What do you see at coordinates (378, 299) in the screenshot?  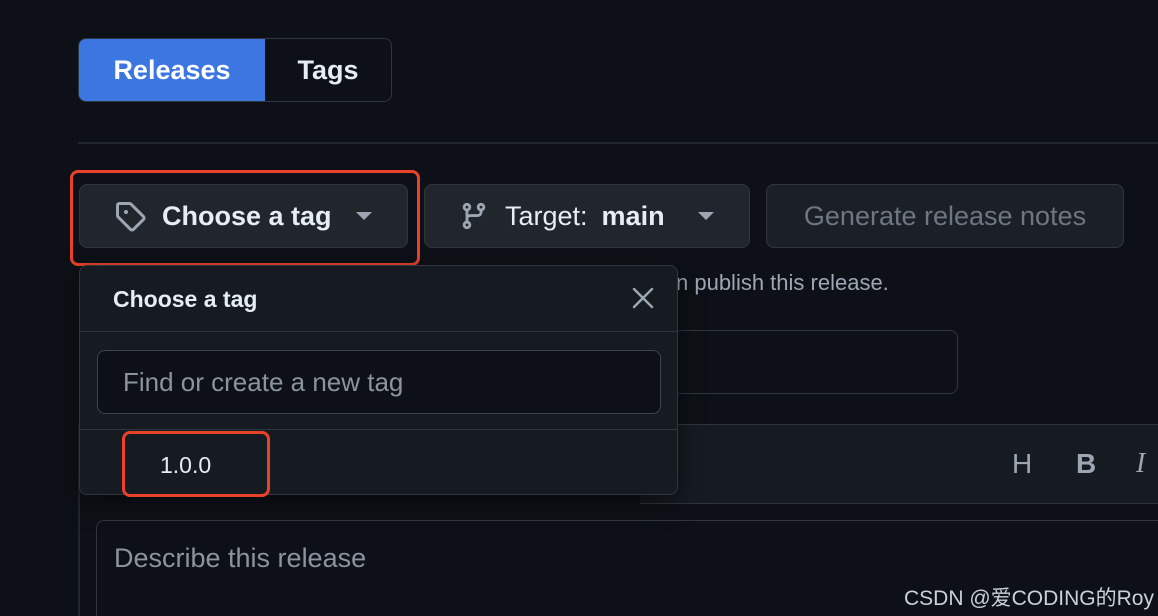 I see `dropdown-header: Choose a tag` at bounding box center [378, 299].